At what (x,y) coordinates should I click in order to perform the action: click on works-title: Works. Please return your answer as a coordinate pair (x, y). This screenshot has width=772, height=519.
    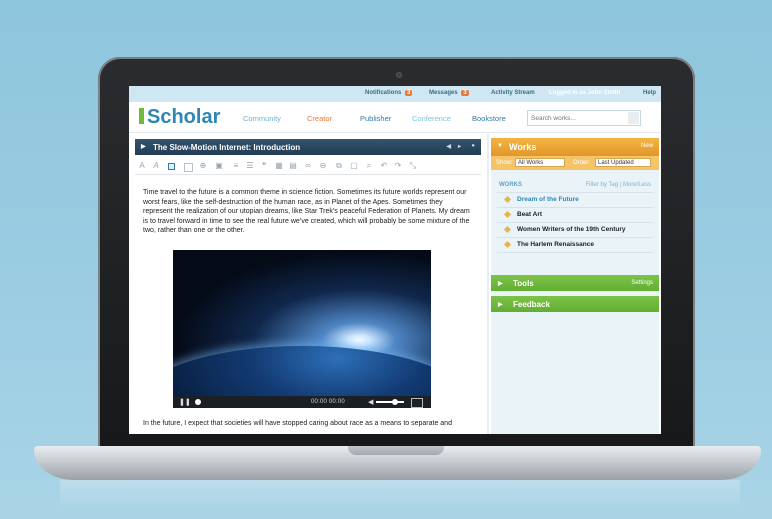
    Looking at the image, I should click on (523, 147).